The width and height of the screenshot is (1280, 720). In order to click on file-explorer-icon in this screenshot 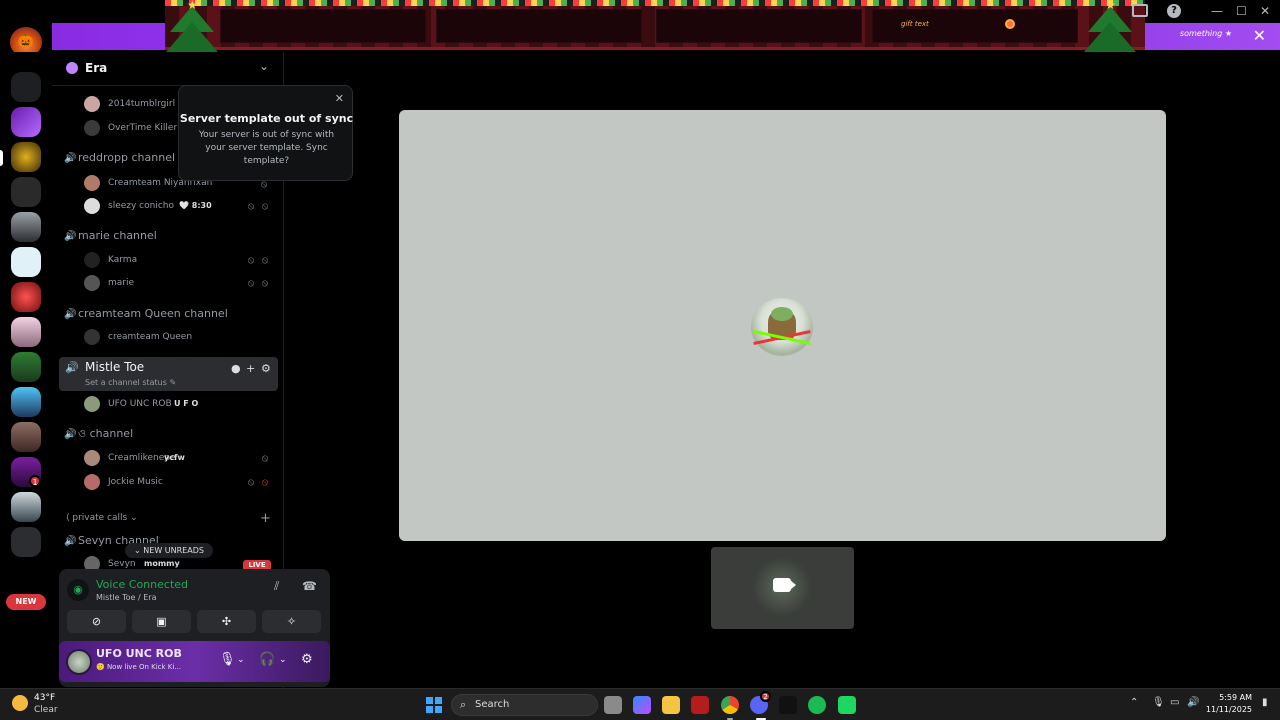, I will do `click(671, 705)`.